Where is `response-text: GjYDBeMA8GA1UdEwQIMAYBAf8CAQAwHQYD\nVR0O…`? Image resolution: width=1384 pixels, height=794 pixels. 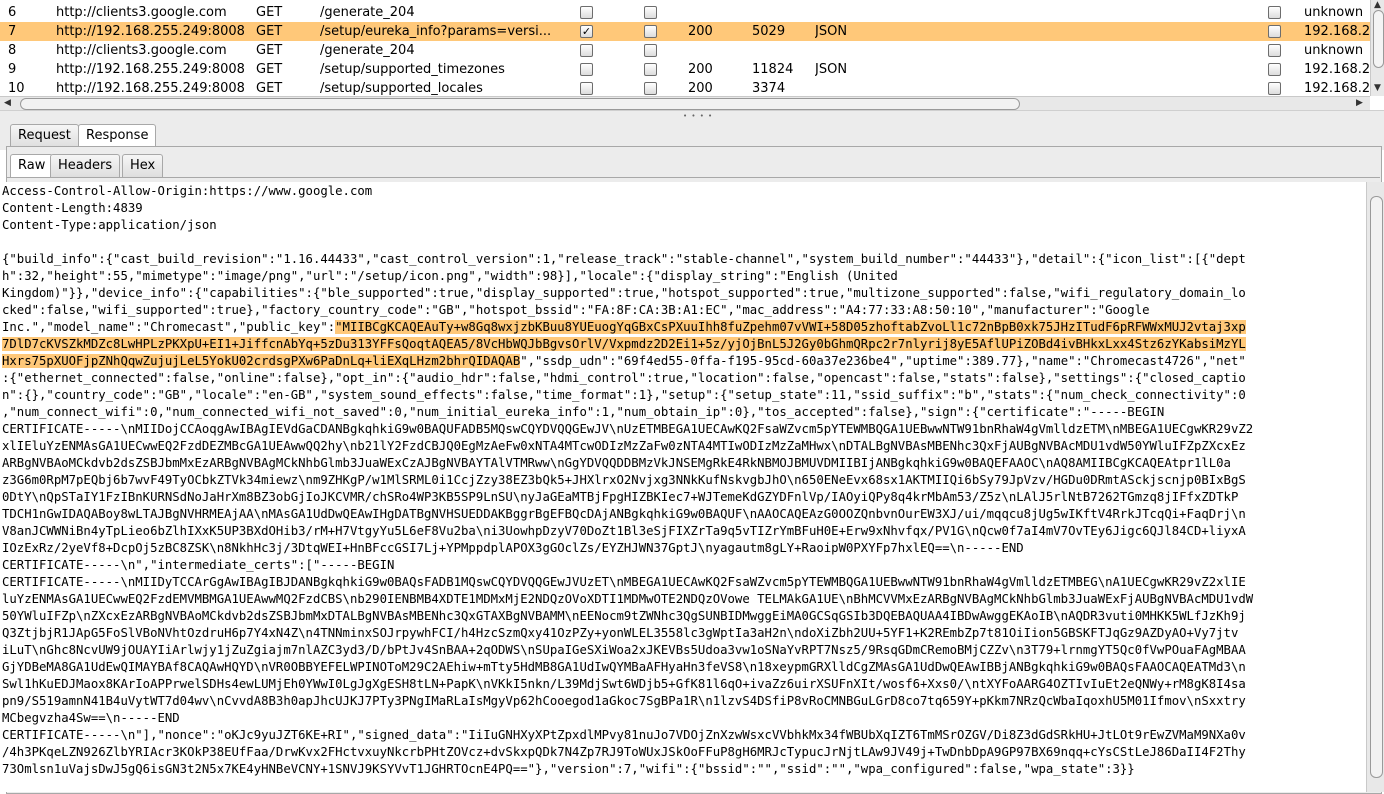 response-text: GjYDBeMA8GA1UdEwQIMAYBAf8CAQAwHQYD\nVR0O… is located at coordinates (624, 667).